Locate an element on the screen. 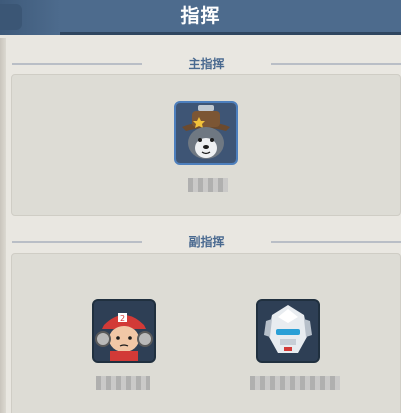  main-commander-card is located at coordinates (206, 133).